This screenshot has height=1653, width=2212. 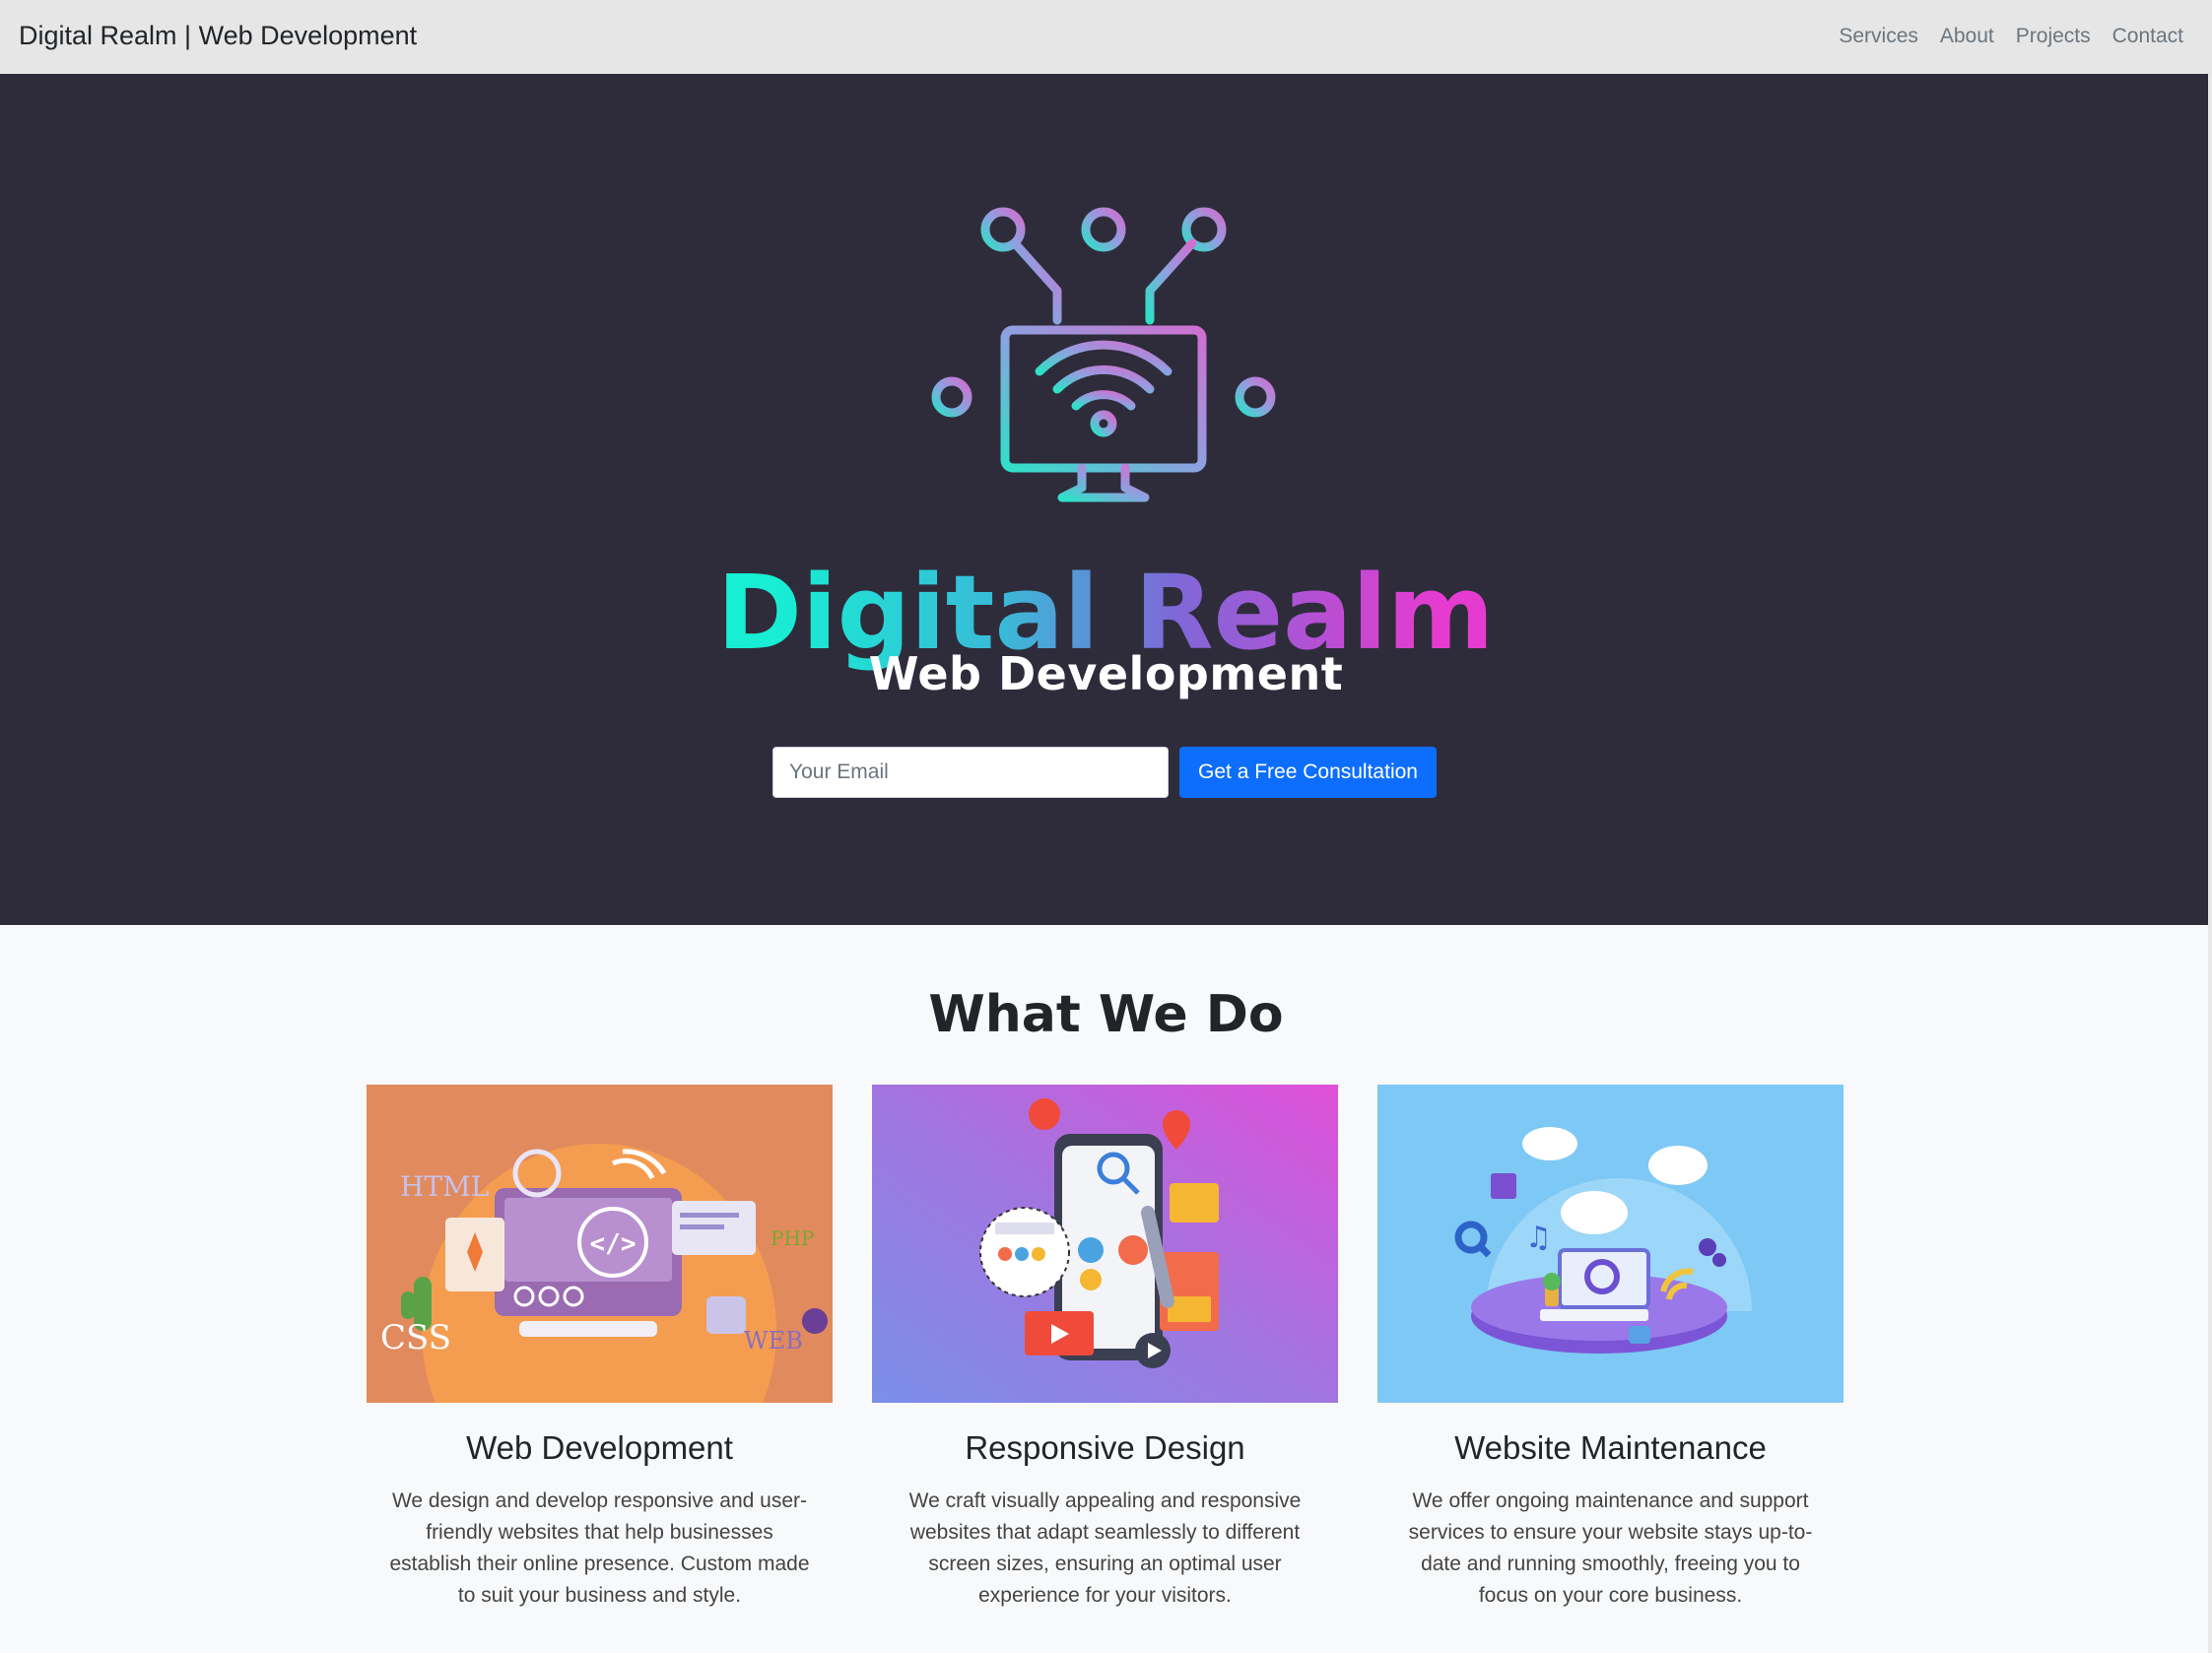 What do you see at coordinates (970, 772) in the screenshot?
I see `email-input` at bounding box center [970, 772].